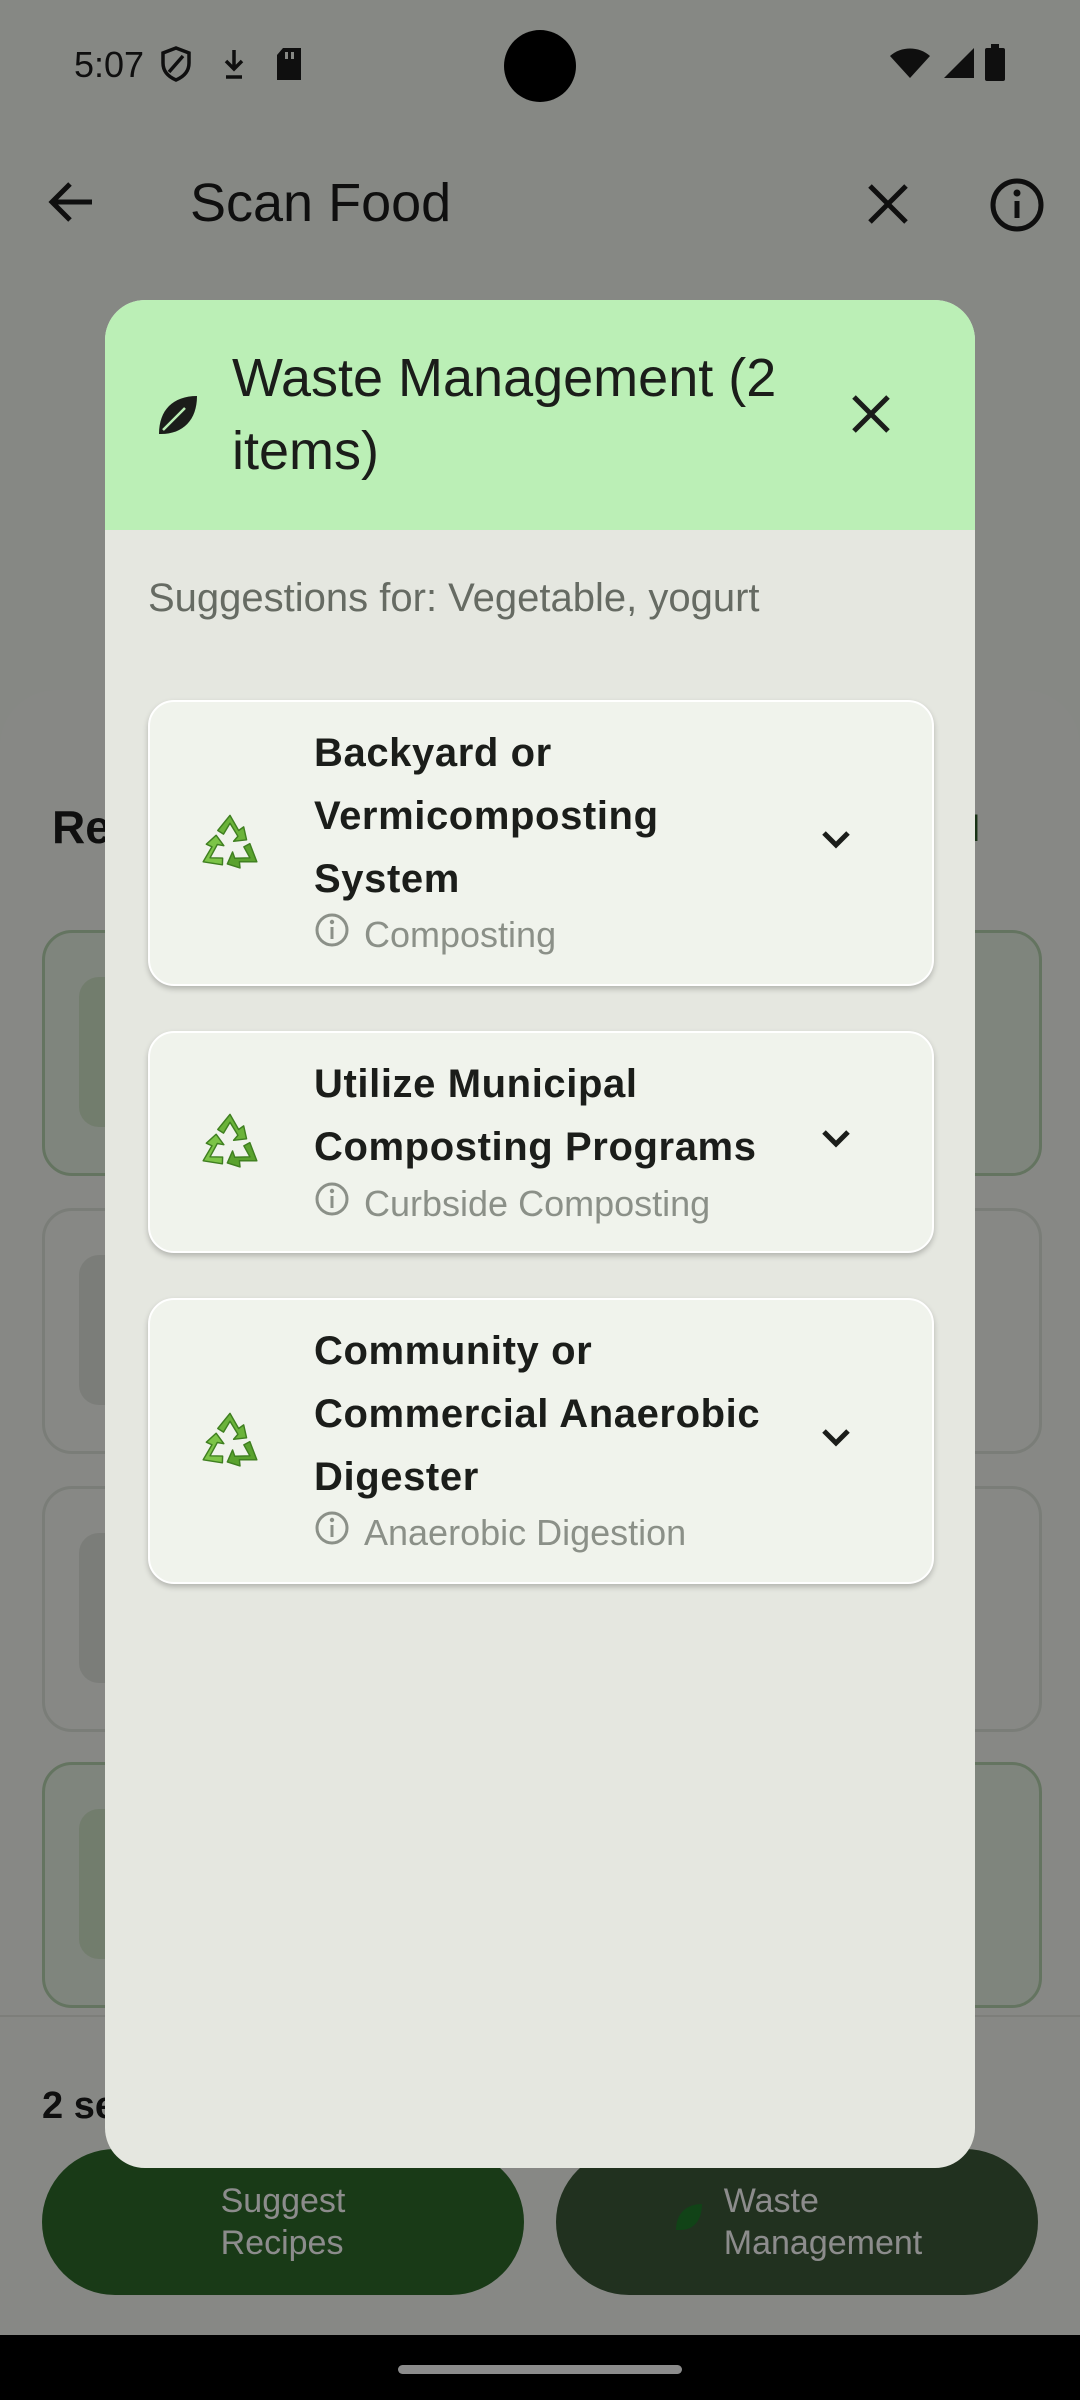  I want to click on dialog-header: Waste Management (2 items), so click(540, 415).